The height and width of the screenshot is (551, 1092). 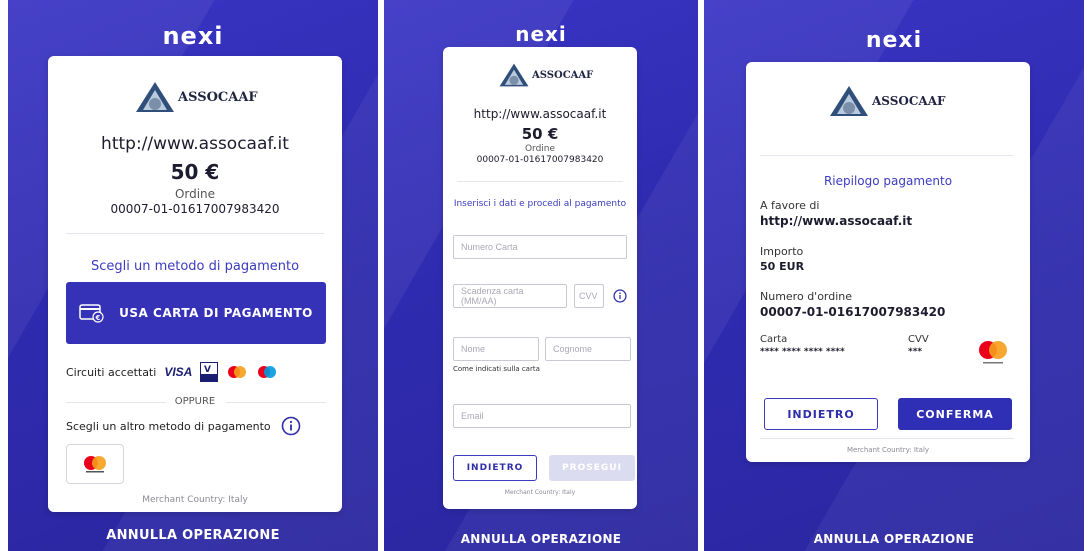 I want to click on other-method-row: Scegli un altro metodo di pagamento, so click(x=183, y=426).